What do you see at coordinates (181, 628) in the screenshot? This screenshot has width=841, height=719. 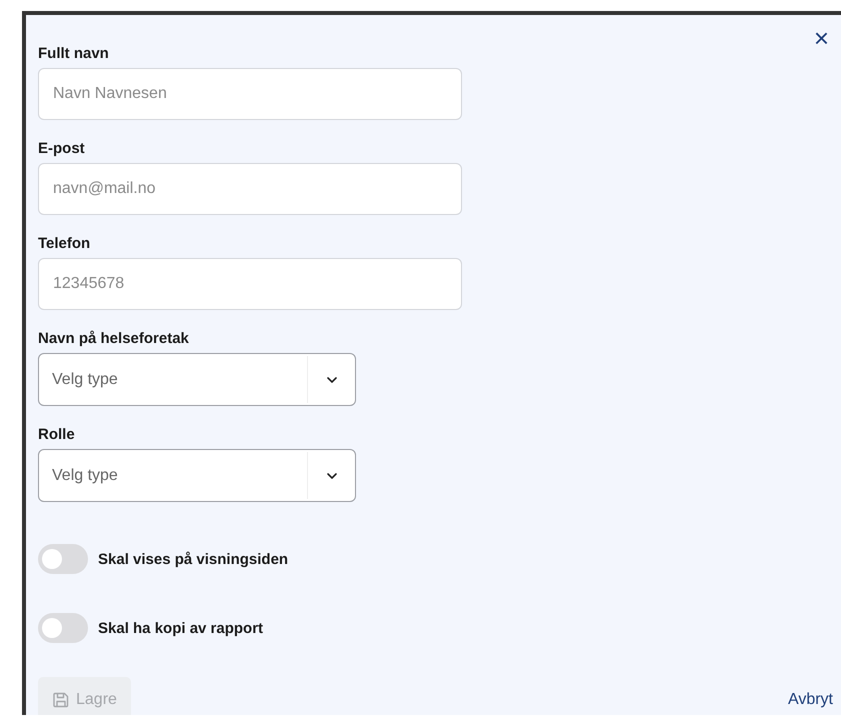 I see `toggle-label: Skal ha kopi av rapport` at bounding box center [181, 628].